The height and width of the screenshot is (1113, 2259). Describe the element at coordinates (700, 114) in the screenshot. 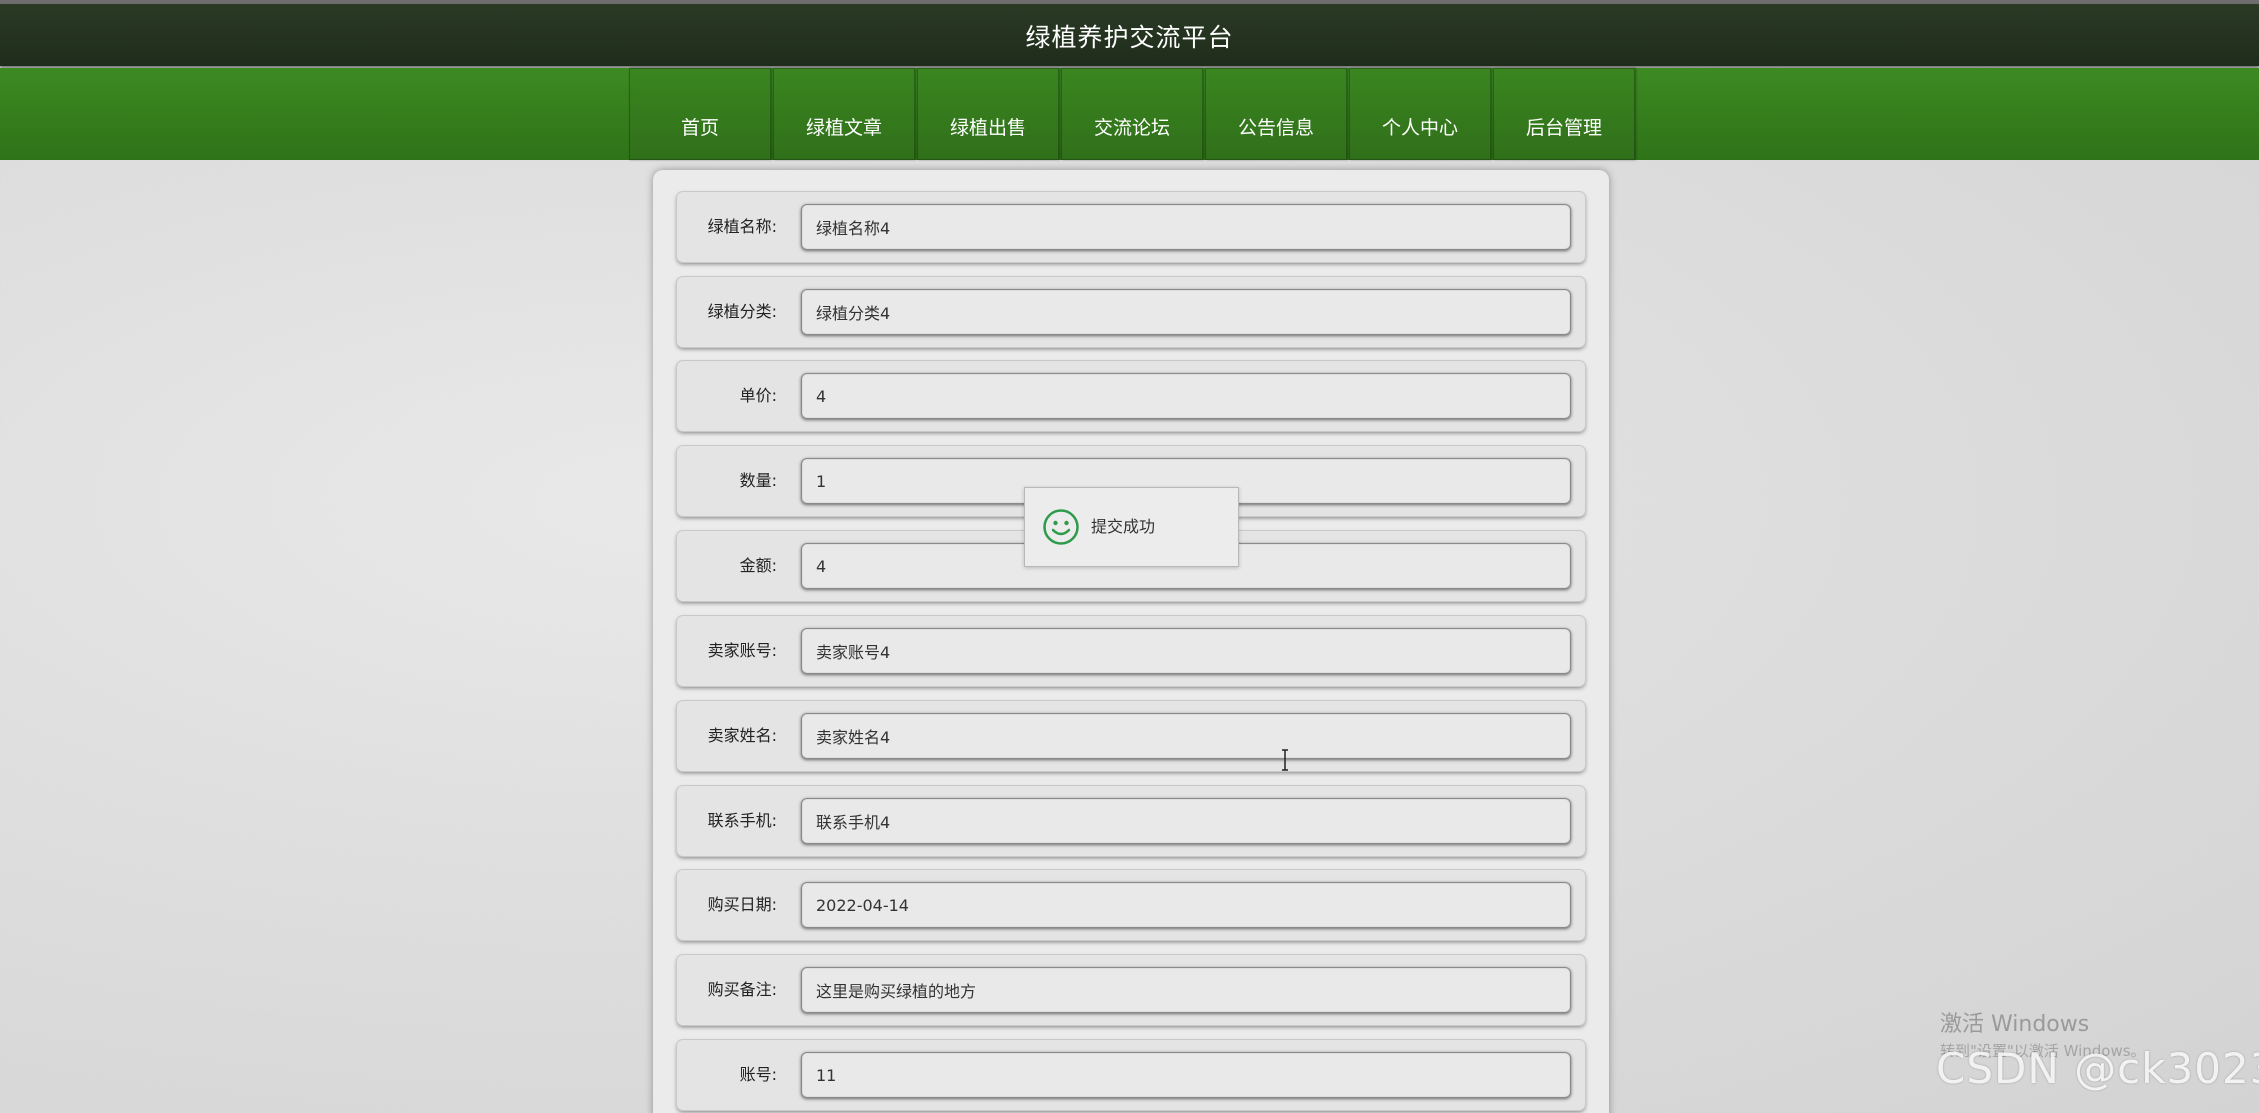

I see `nav-item-home: 首页` at that location.